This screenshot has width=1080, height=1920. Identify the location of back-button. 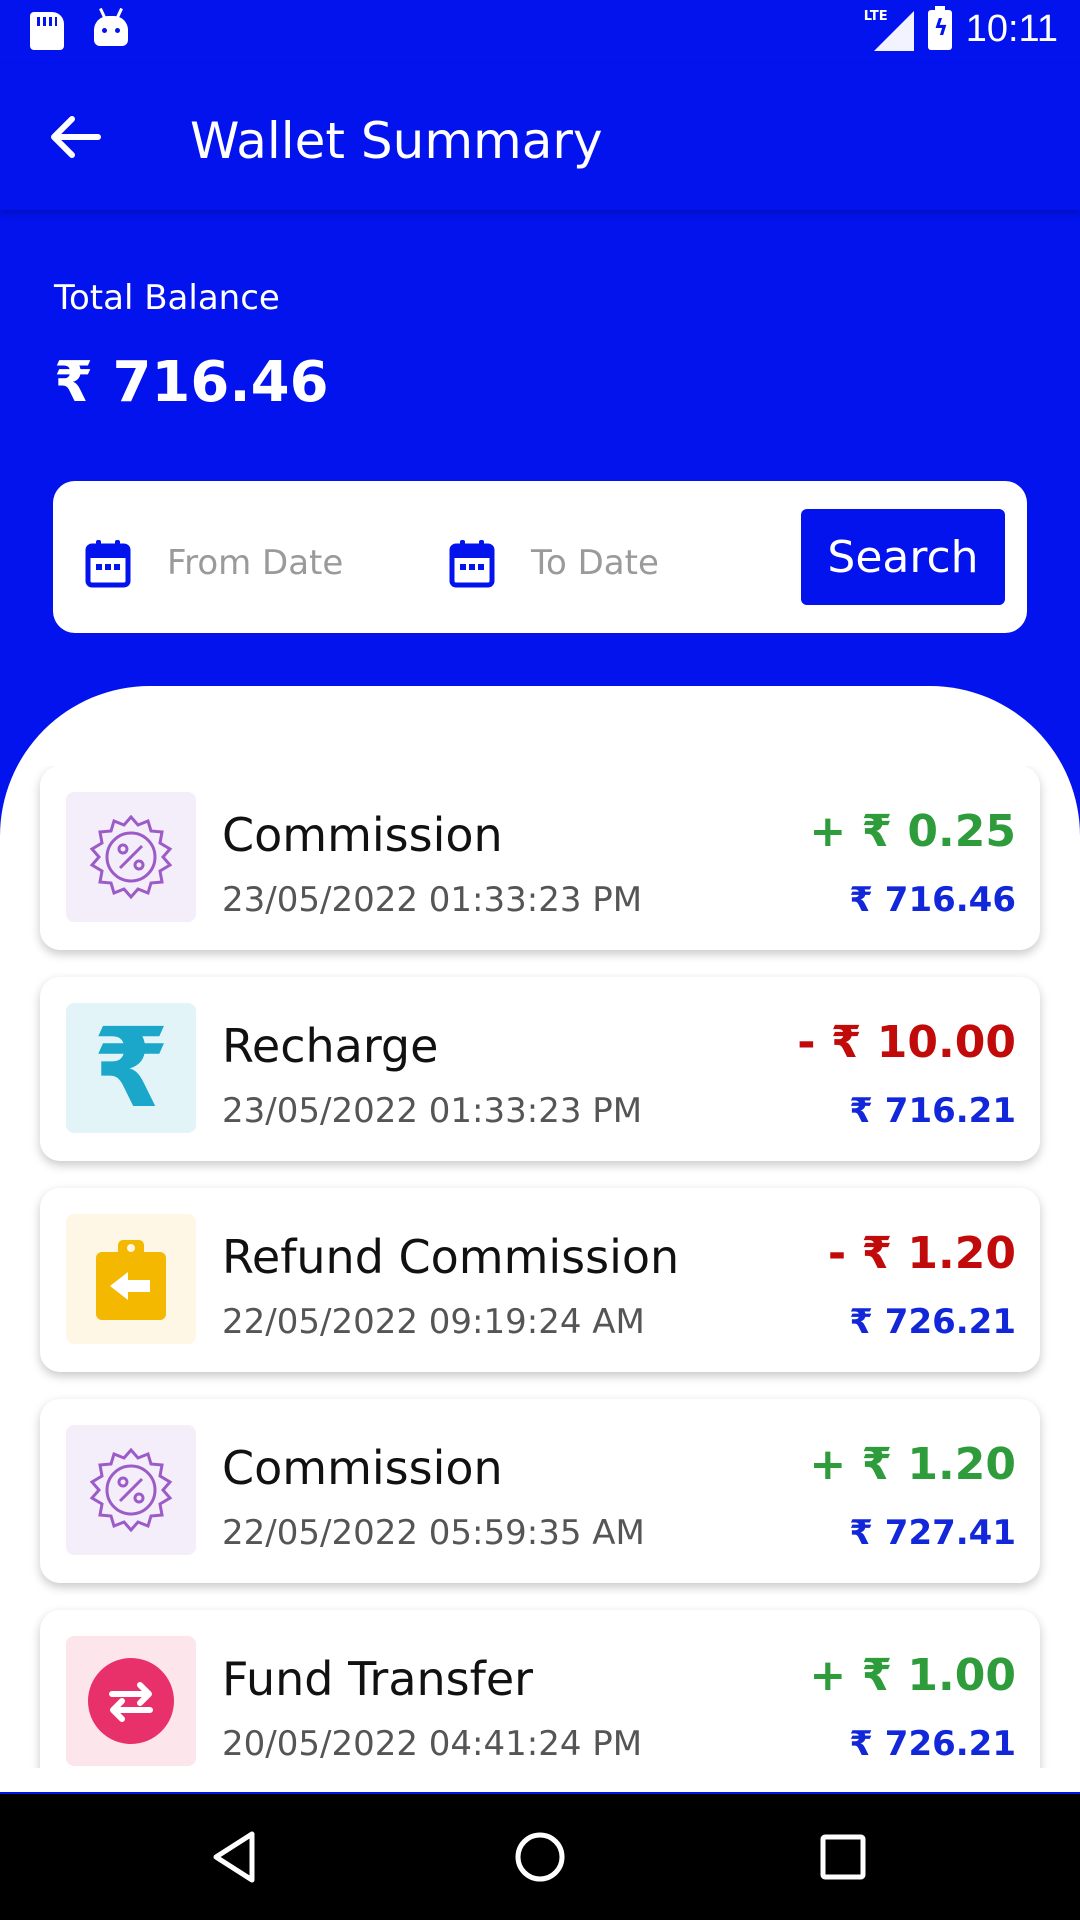
(75, 137).